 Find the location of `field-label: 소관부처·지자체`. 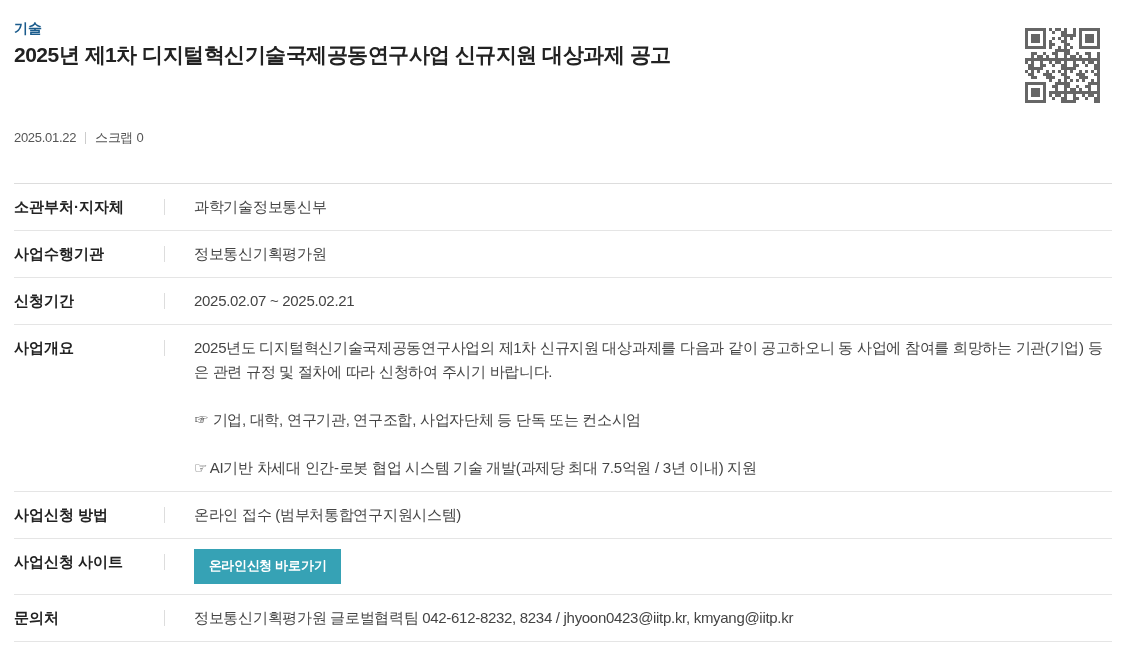

field-label: 소관부처·지자체 is located at coordinates (69, 206).